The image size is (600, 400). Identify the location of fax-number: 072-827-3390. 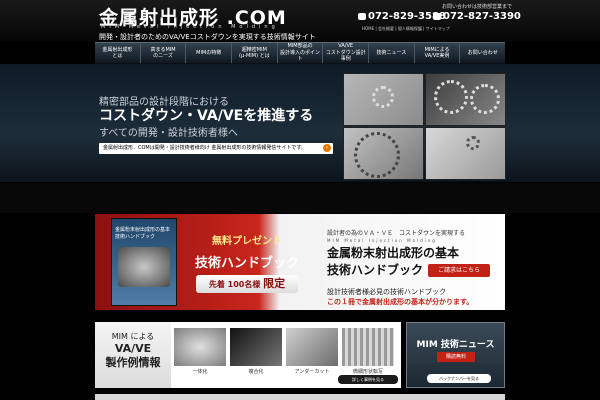
(477, 16).